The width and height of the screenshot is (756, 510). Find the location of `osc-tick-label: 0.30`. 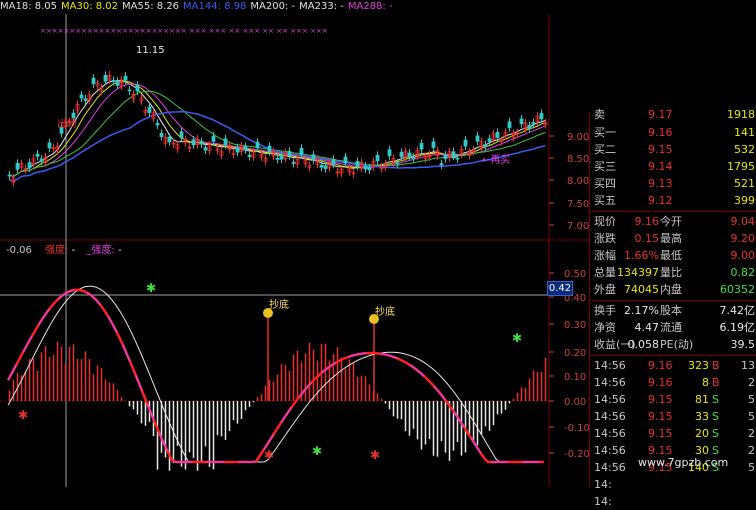

osc-tick-label: 0.30 is located at coordinates (575, 325).